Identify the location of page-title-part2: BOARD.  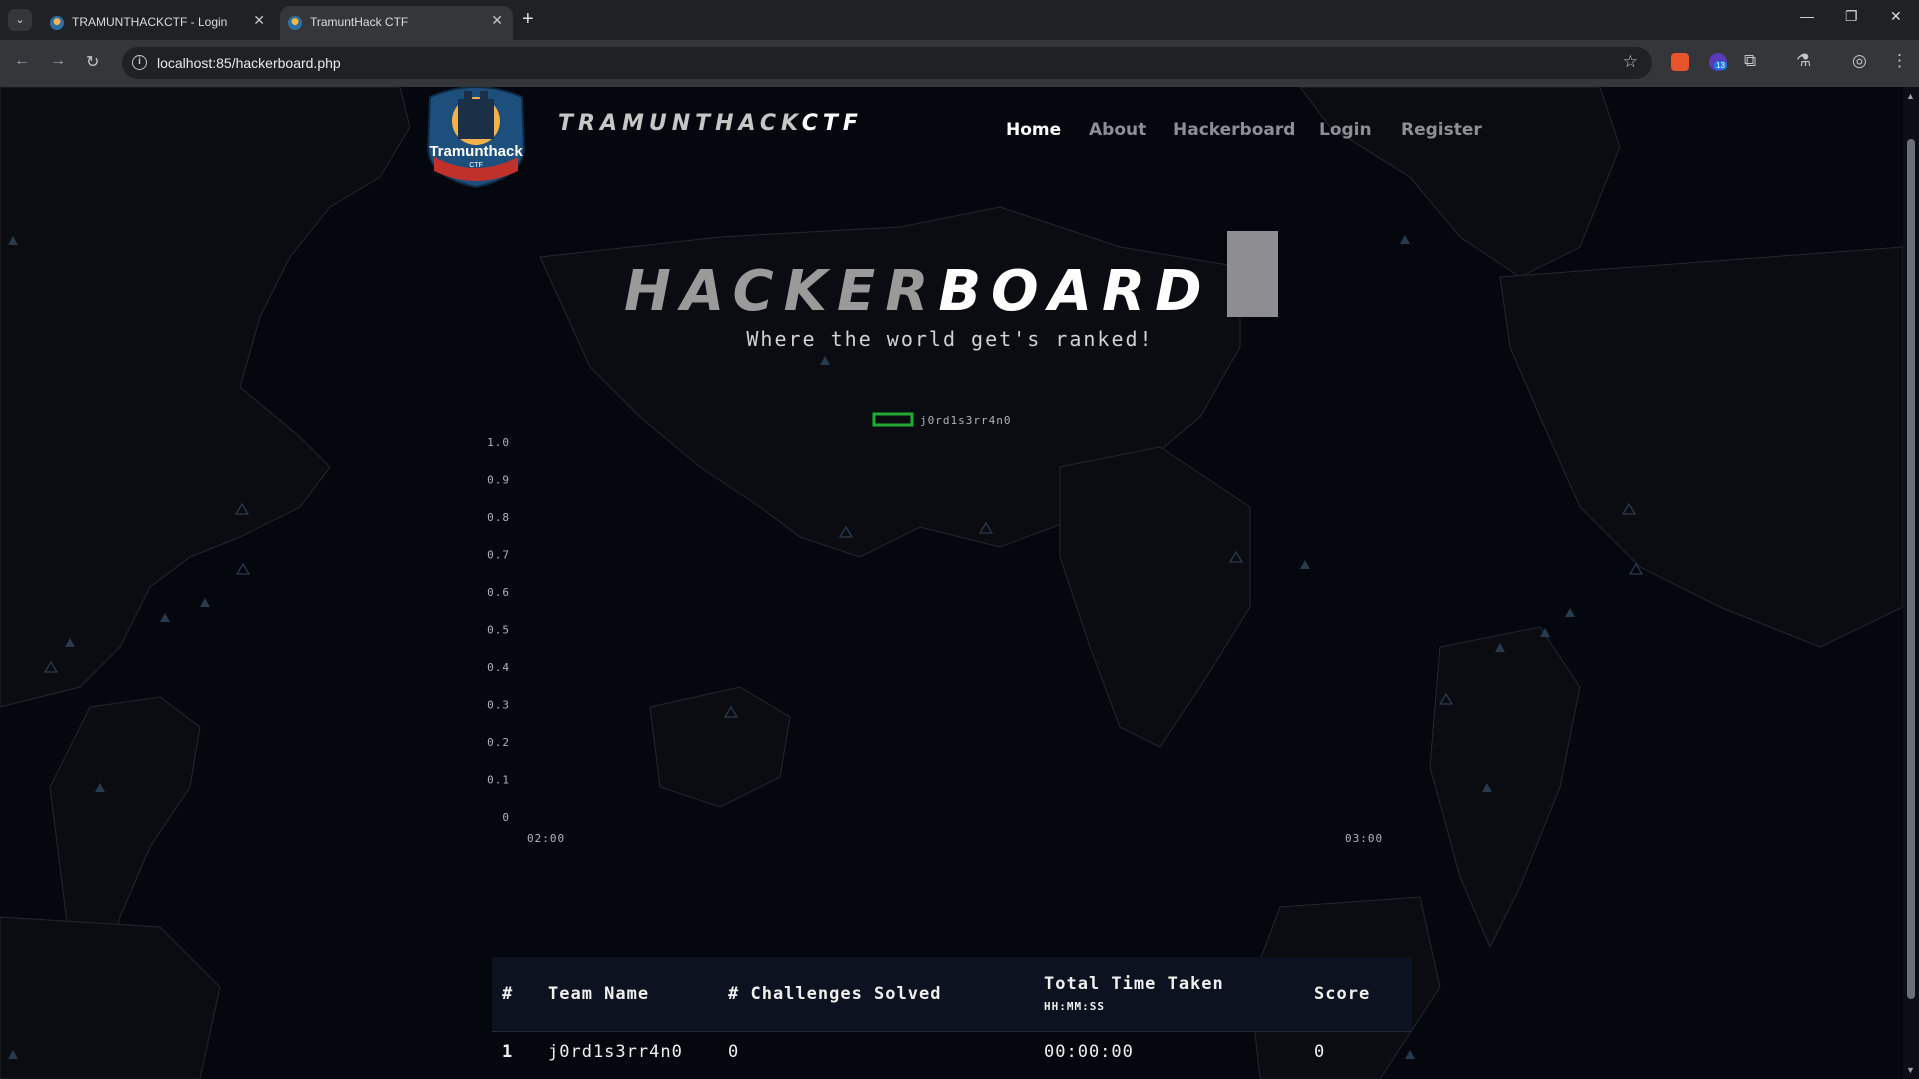
(1075, 291).